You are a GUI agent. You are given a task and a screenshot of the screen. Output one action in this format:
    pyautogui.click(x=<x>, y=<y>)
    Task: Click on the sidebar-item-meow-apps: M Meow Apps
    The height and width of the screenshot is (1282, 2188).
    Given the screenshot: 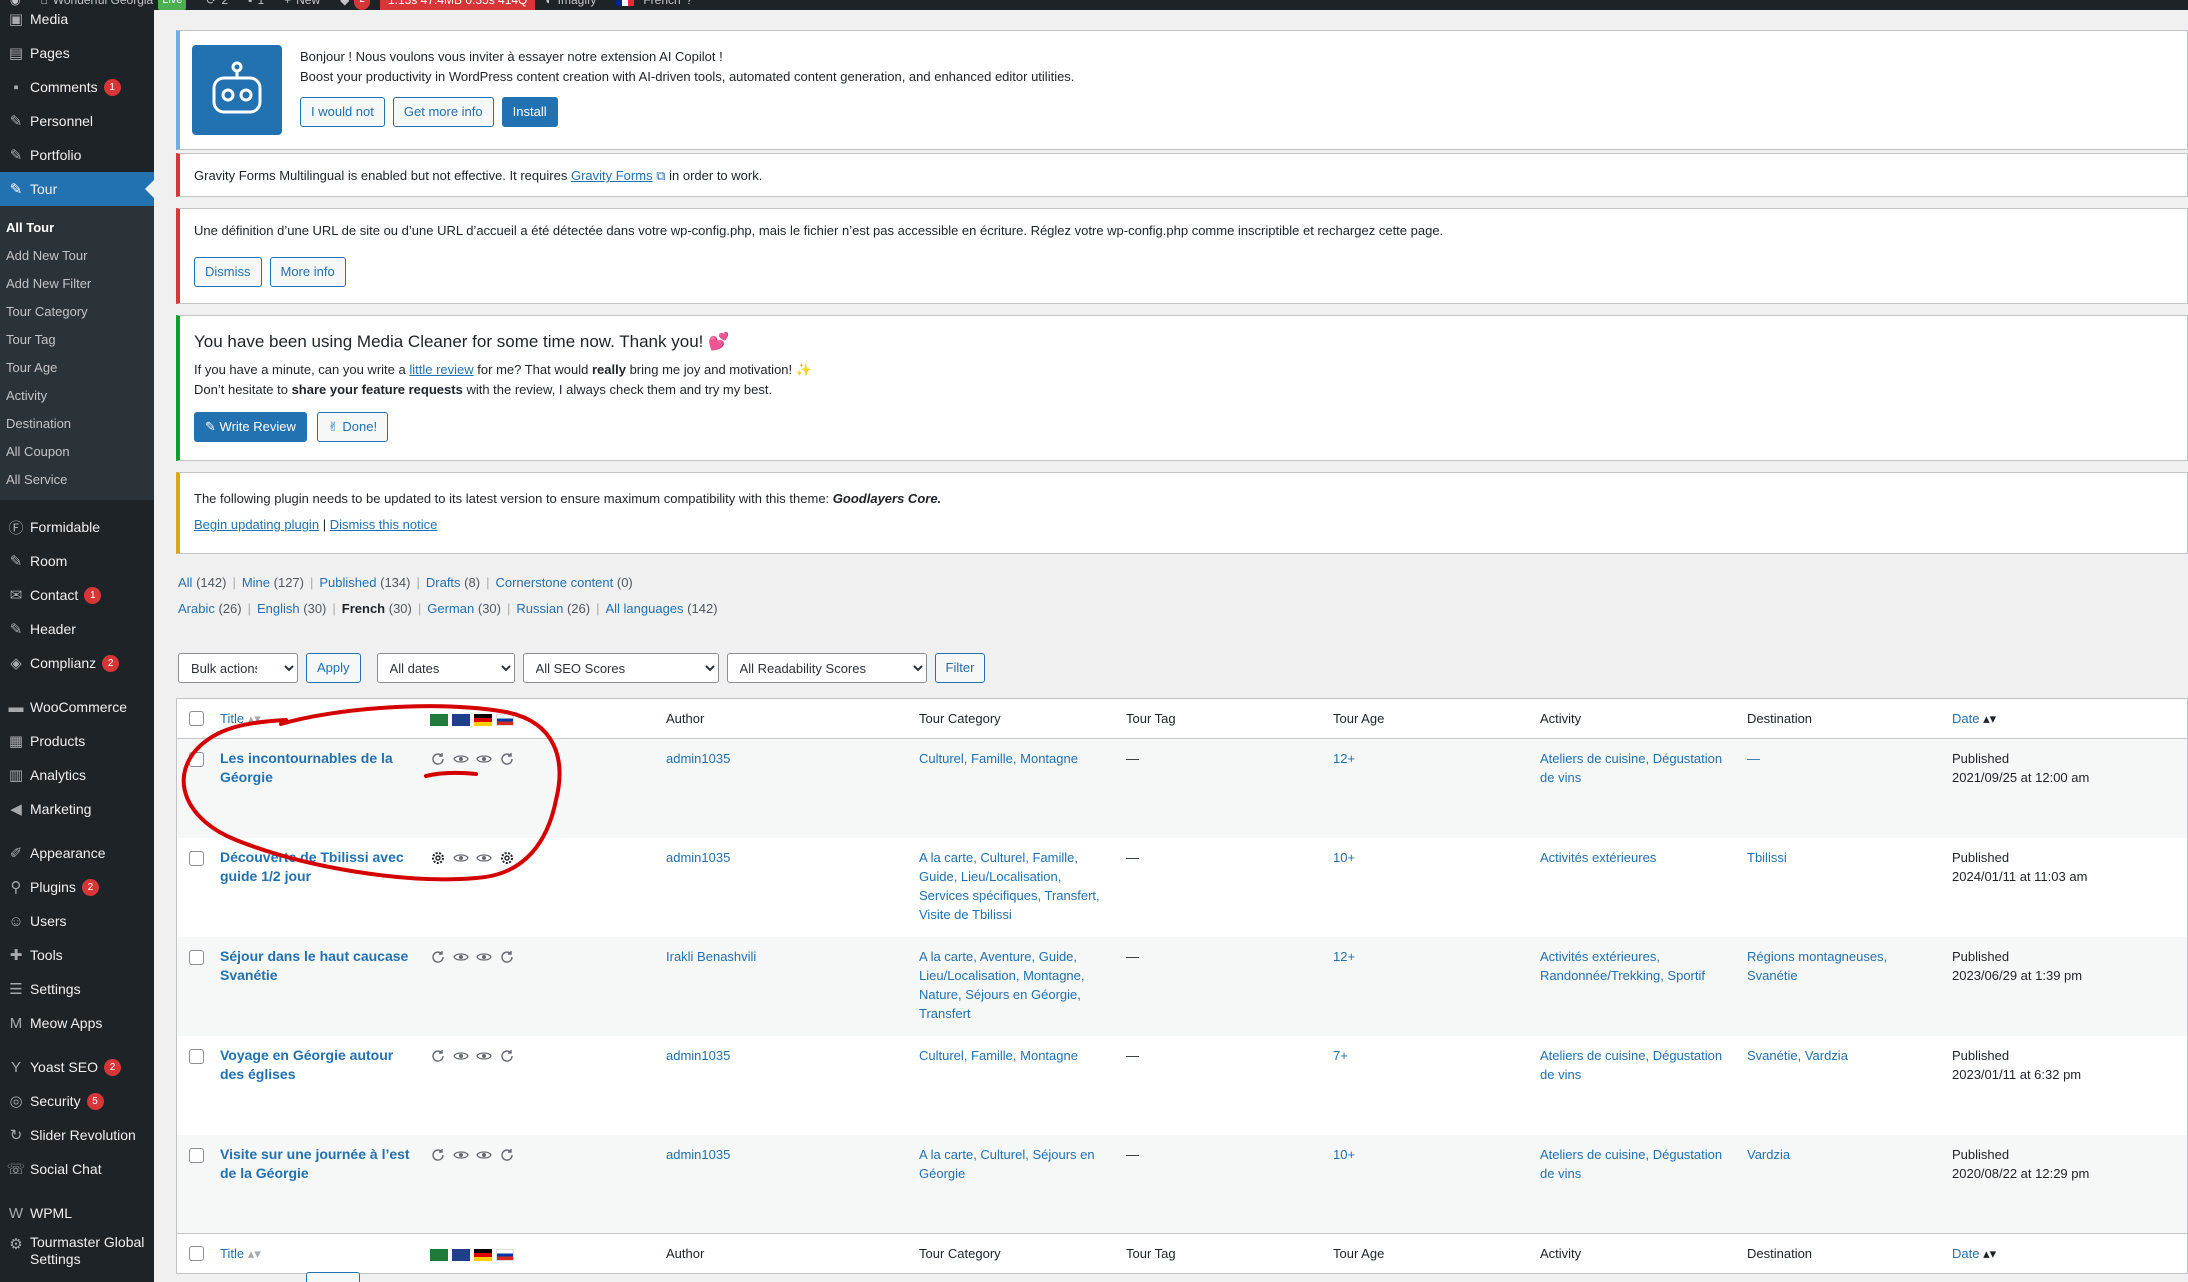 What is the action you would take?
    pyautogui.click(x=77, y=1023)
    